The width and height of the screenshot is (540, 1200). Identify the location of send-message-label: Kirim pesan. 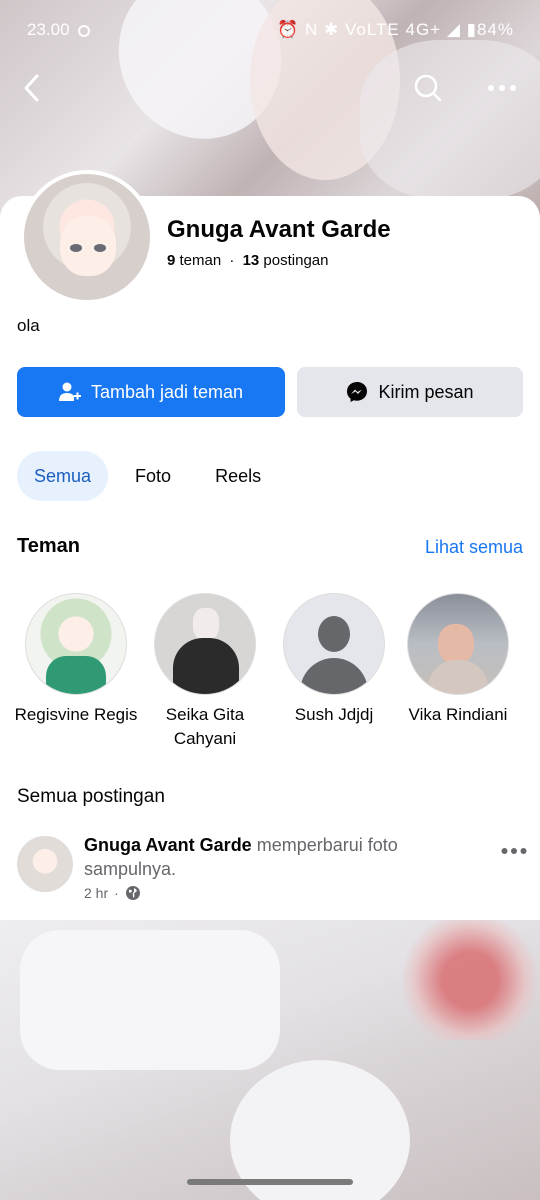
(426, 391).